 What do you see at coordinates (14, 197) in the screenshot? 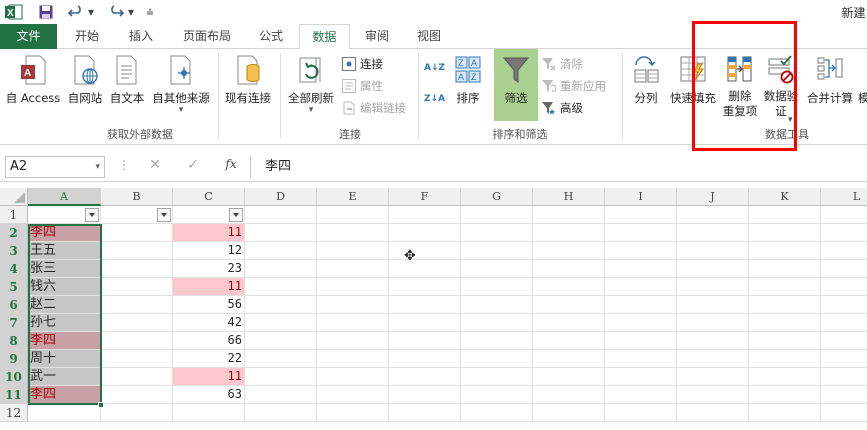
I see `select-all-corner` at bounding box center [14, 197].